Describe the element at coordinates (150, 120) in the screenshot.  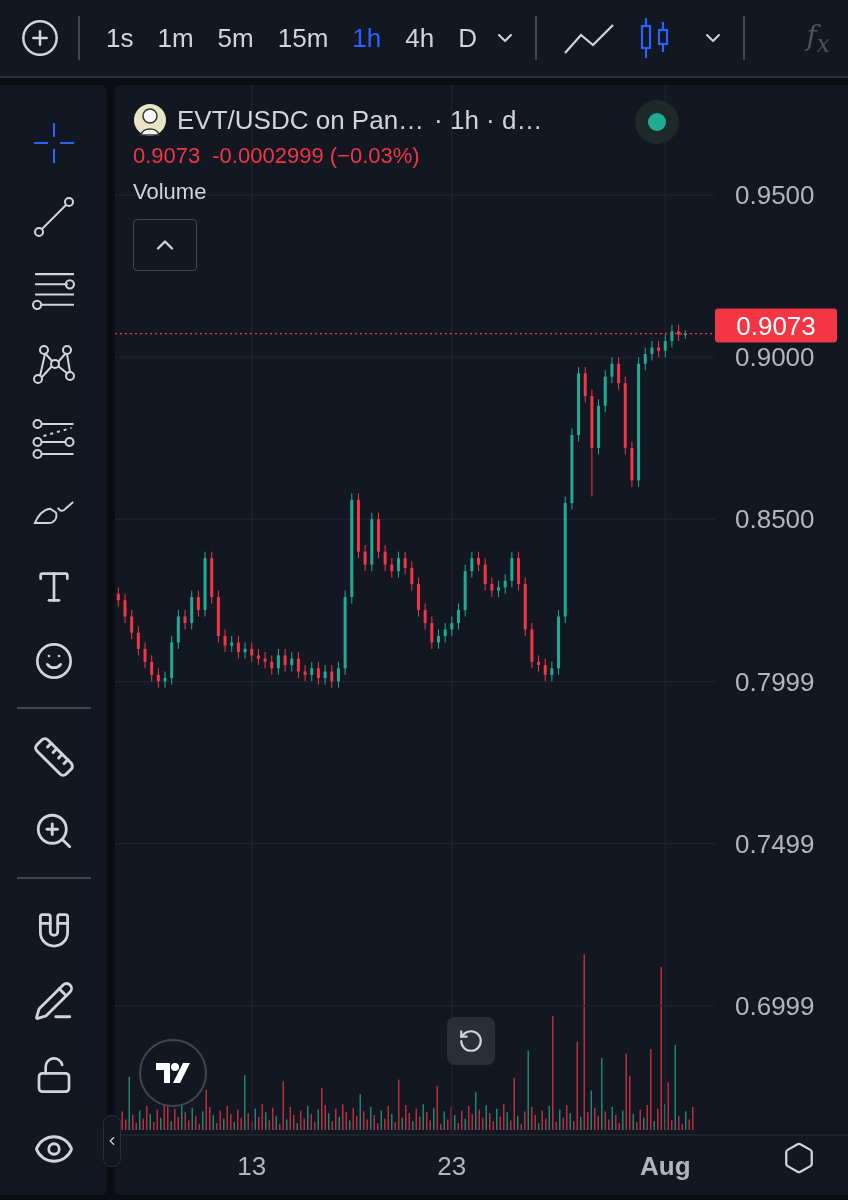
I see `symbol-avatar-icon` at that location.